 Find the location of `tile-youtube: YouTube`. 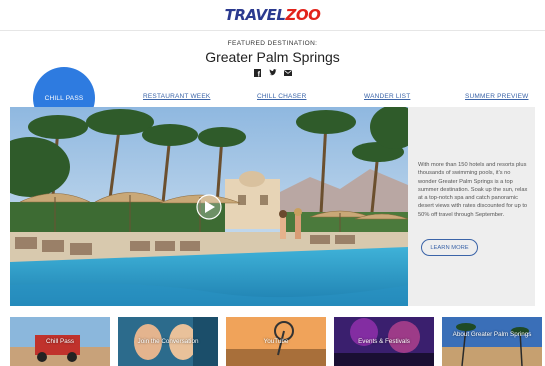

tile-youtube: YouTube is located at coordinates (276, 341).